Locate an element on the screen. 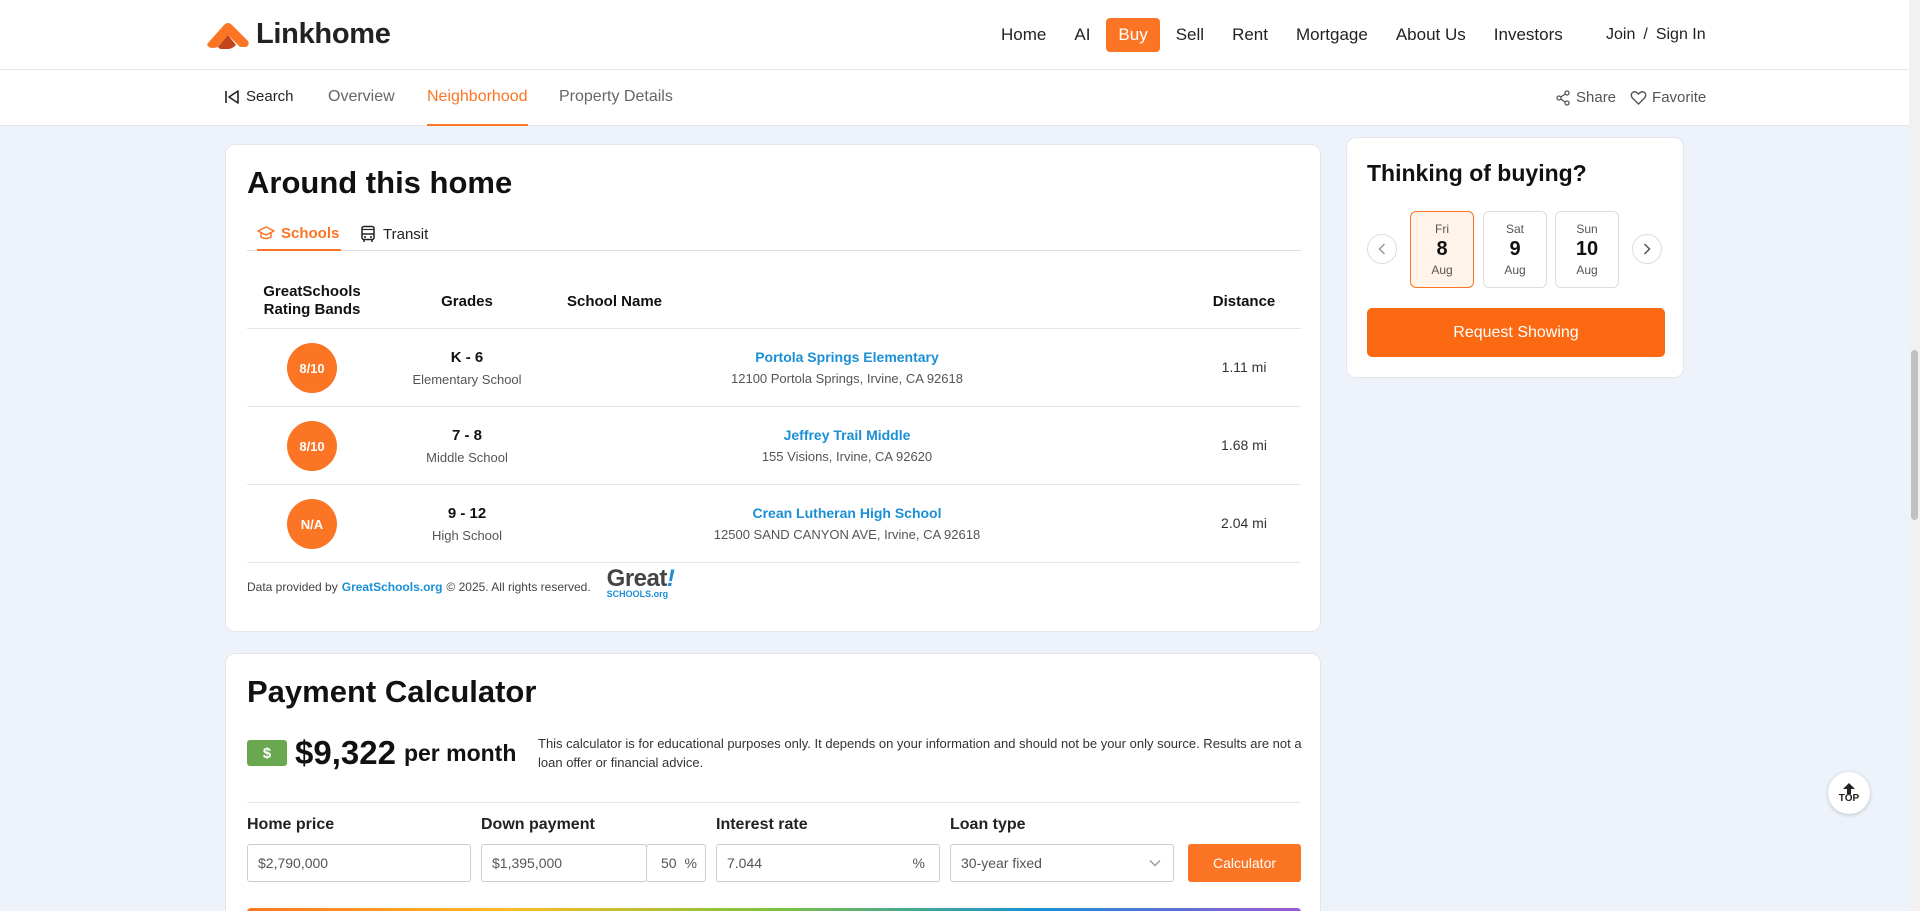 Image resolution: width=1920 pixels, height=911 pixels. greatschools-link: GreatSchools.org is located at coordinates (392, 587).